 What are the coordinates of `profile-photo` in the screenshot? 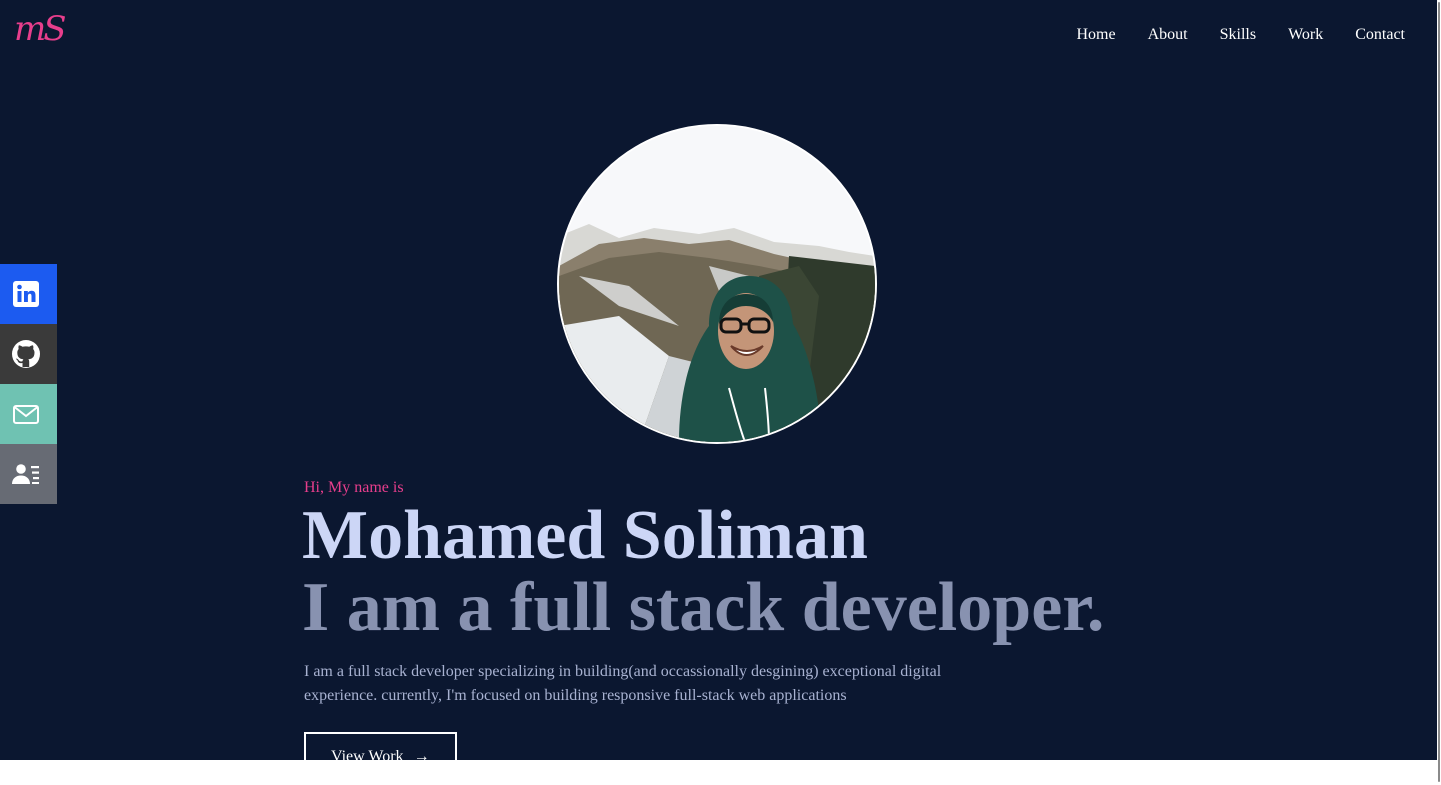 It's located at (717, 284).